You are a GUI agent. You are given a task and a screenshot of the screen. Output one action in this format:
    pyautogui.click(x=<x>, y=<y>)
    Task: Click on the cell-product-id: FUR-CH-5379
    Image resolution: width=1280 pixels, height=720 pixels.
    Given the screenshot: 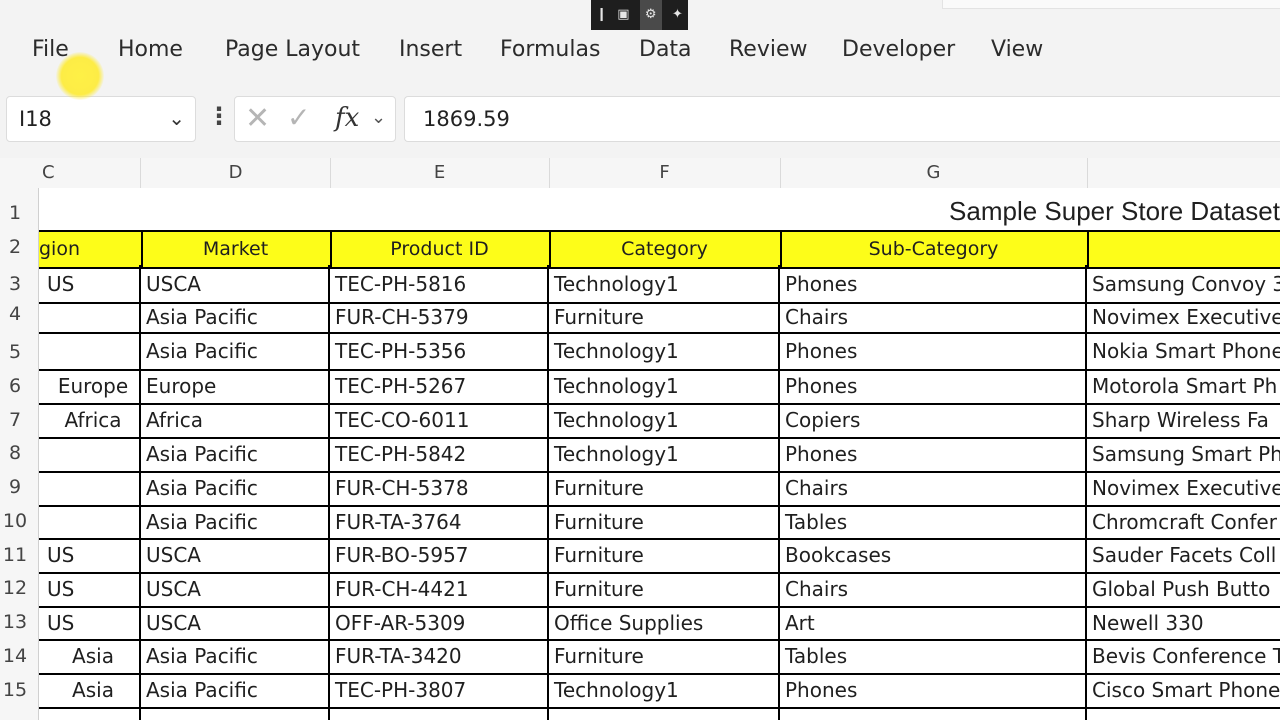 What is the action you would take?
    pyautogui.click(x=439, y=317)
    